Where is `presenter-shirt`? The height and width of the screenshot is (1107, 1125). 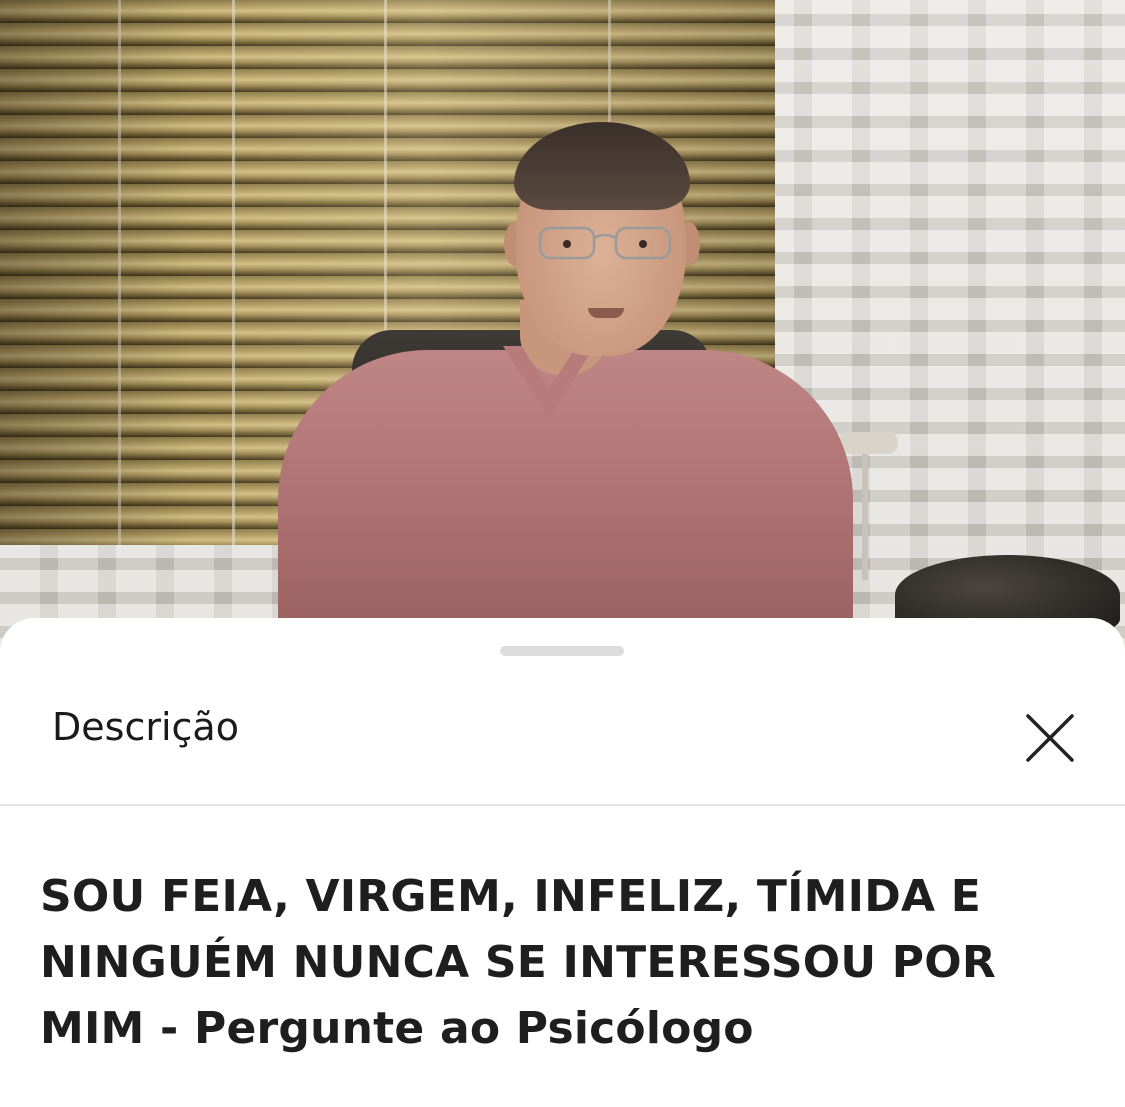
presenter-shirt is located at coordinates (565, 505).